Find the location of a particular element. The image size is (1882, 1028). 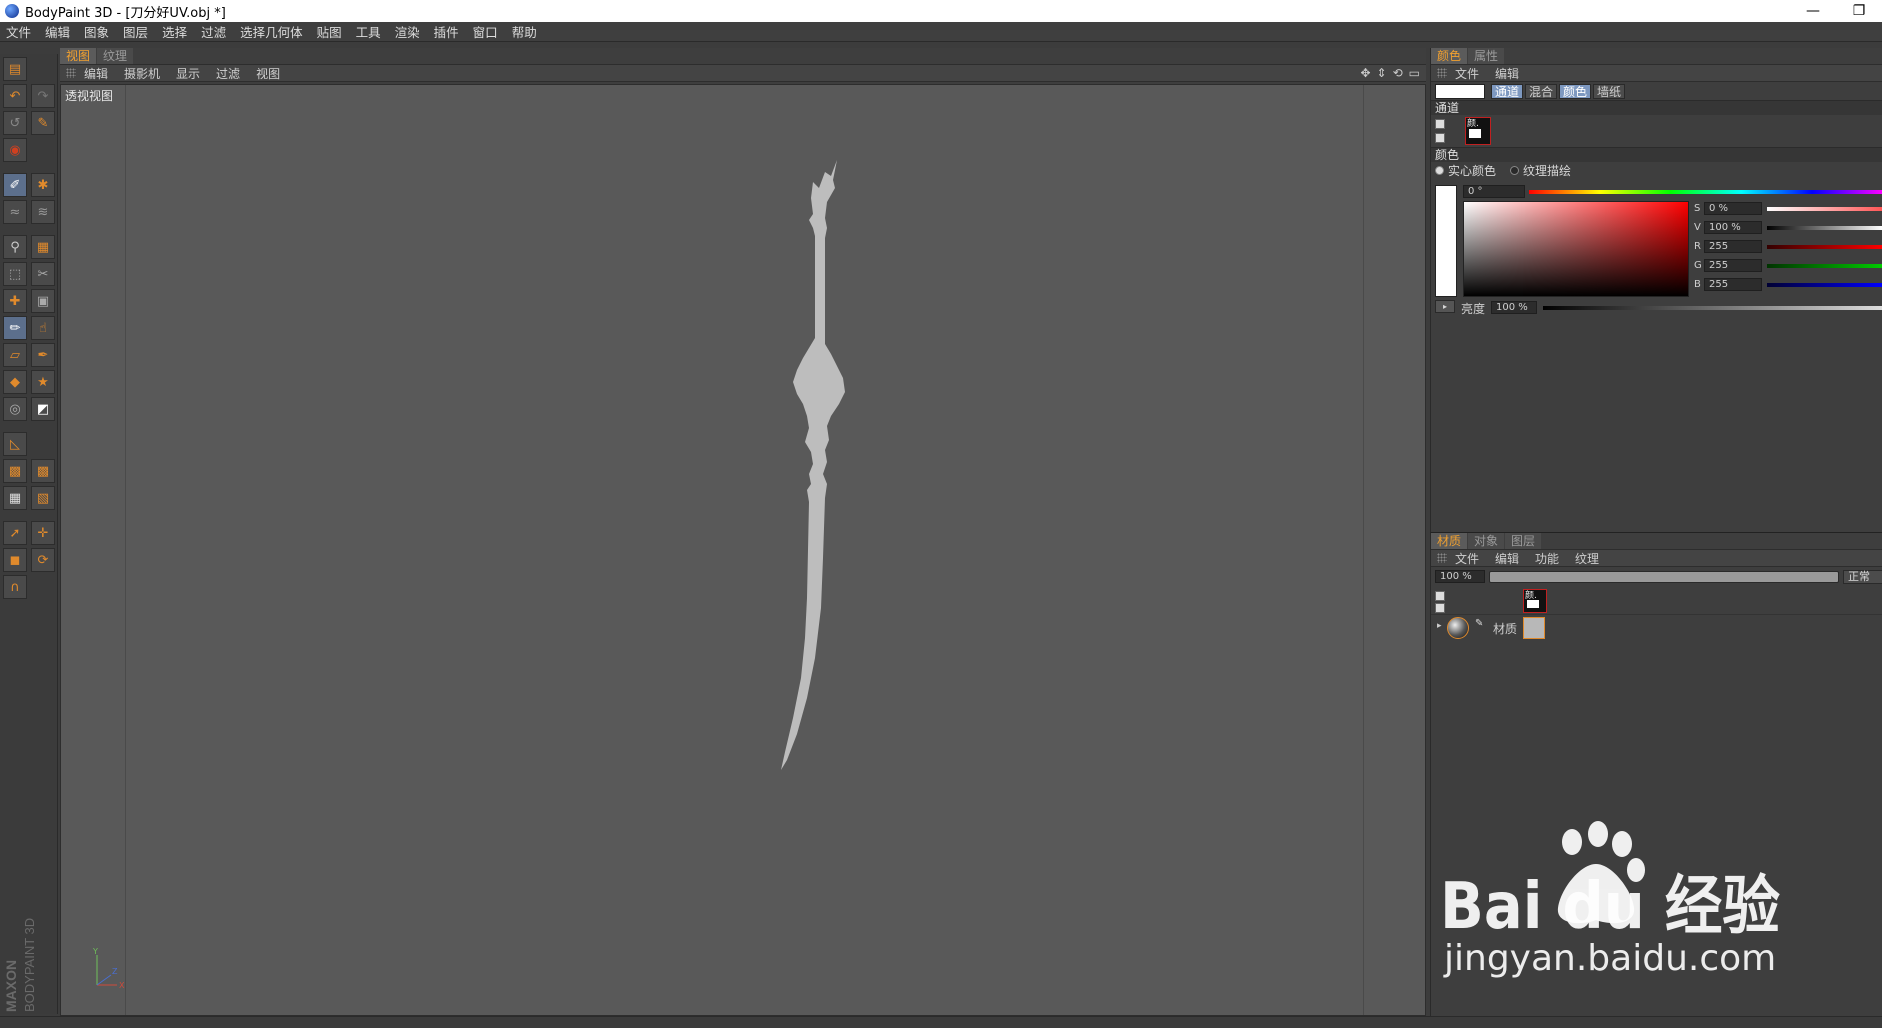

viewport-menu-display: 显示 is located at coordinates (188, 73).